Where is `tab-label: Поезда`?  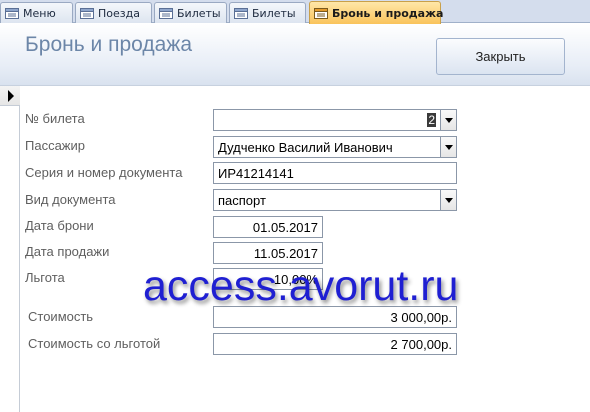 tab-label: Поезда is located at coordinates (119, 13).